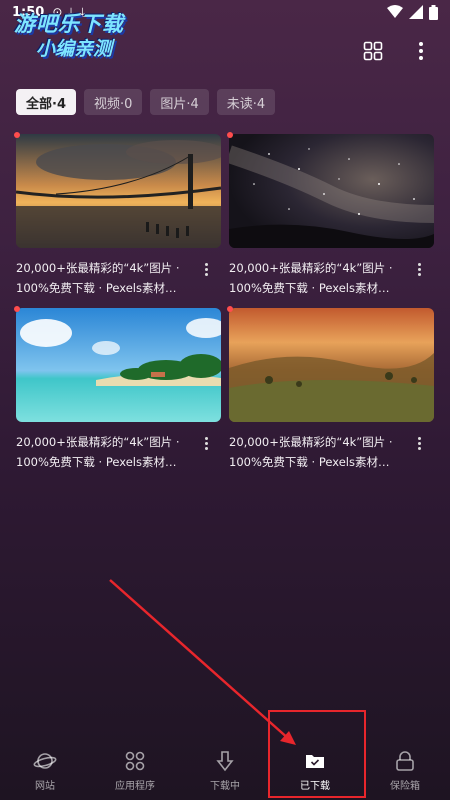 The width and height of the screenshot is (450, 800). I want to click on grid-view-icon, so click(373, 51).